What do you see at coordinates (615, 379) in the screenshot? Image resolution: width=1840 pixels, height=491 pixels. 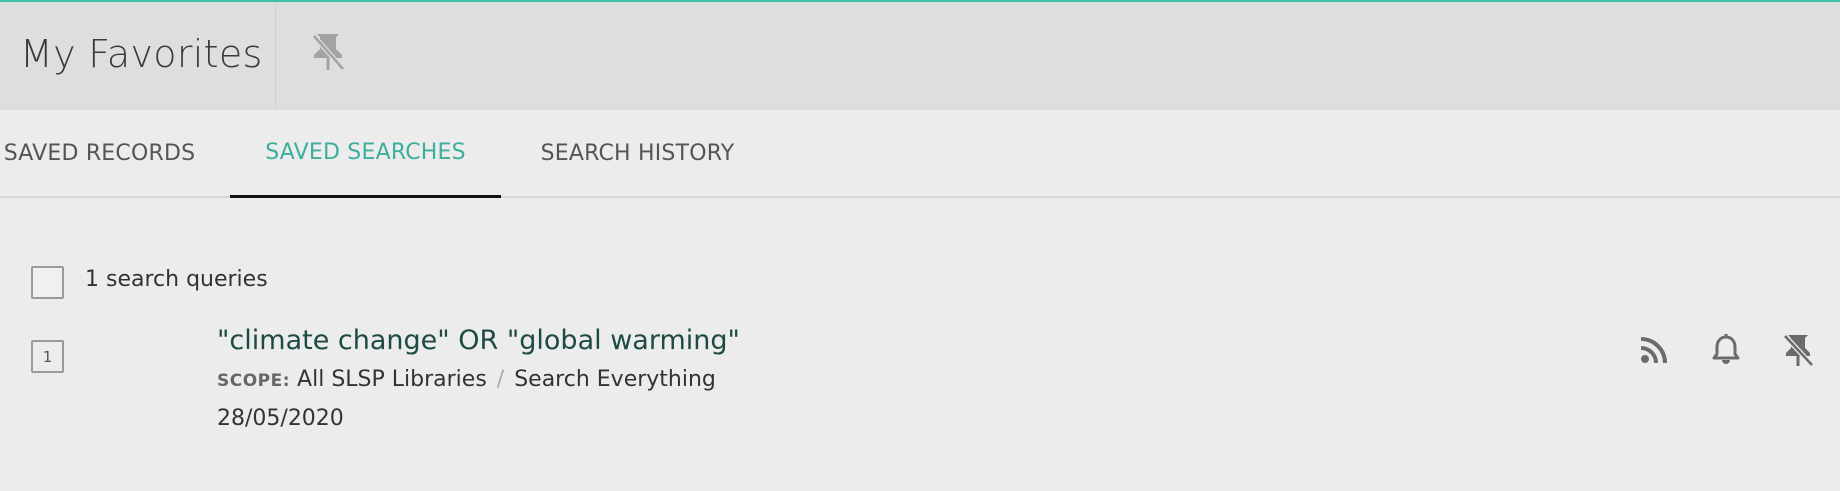 I see `scope-tab-value: Search Everything` at bounding box center [615, 379].